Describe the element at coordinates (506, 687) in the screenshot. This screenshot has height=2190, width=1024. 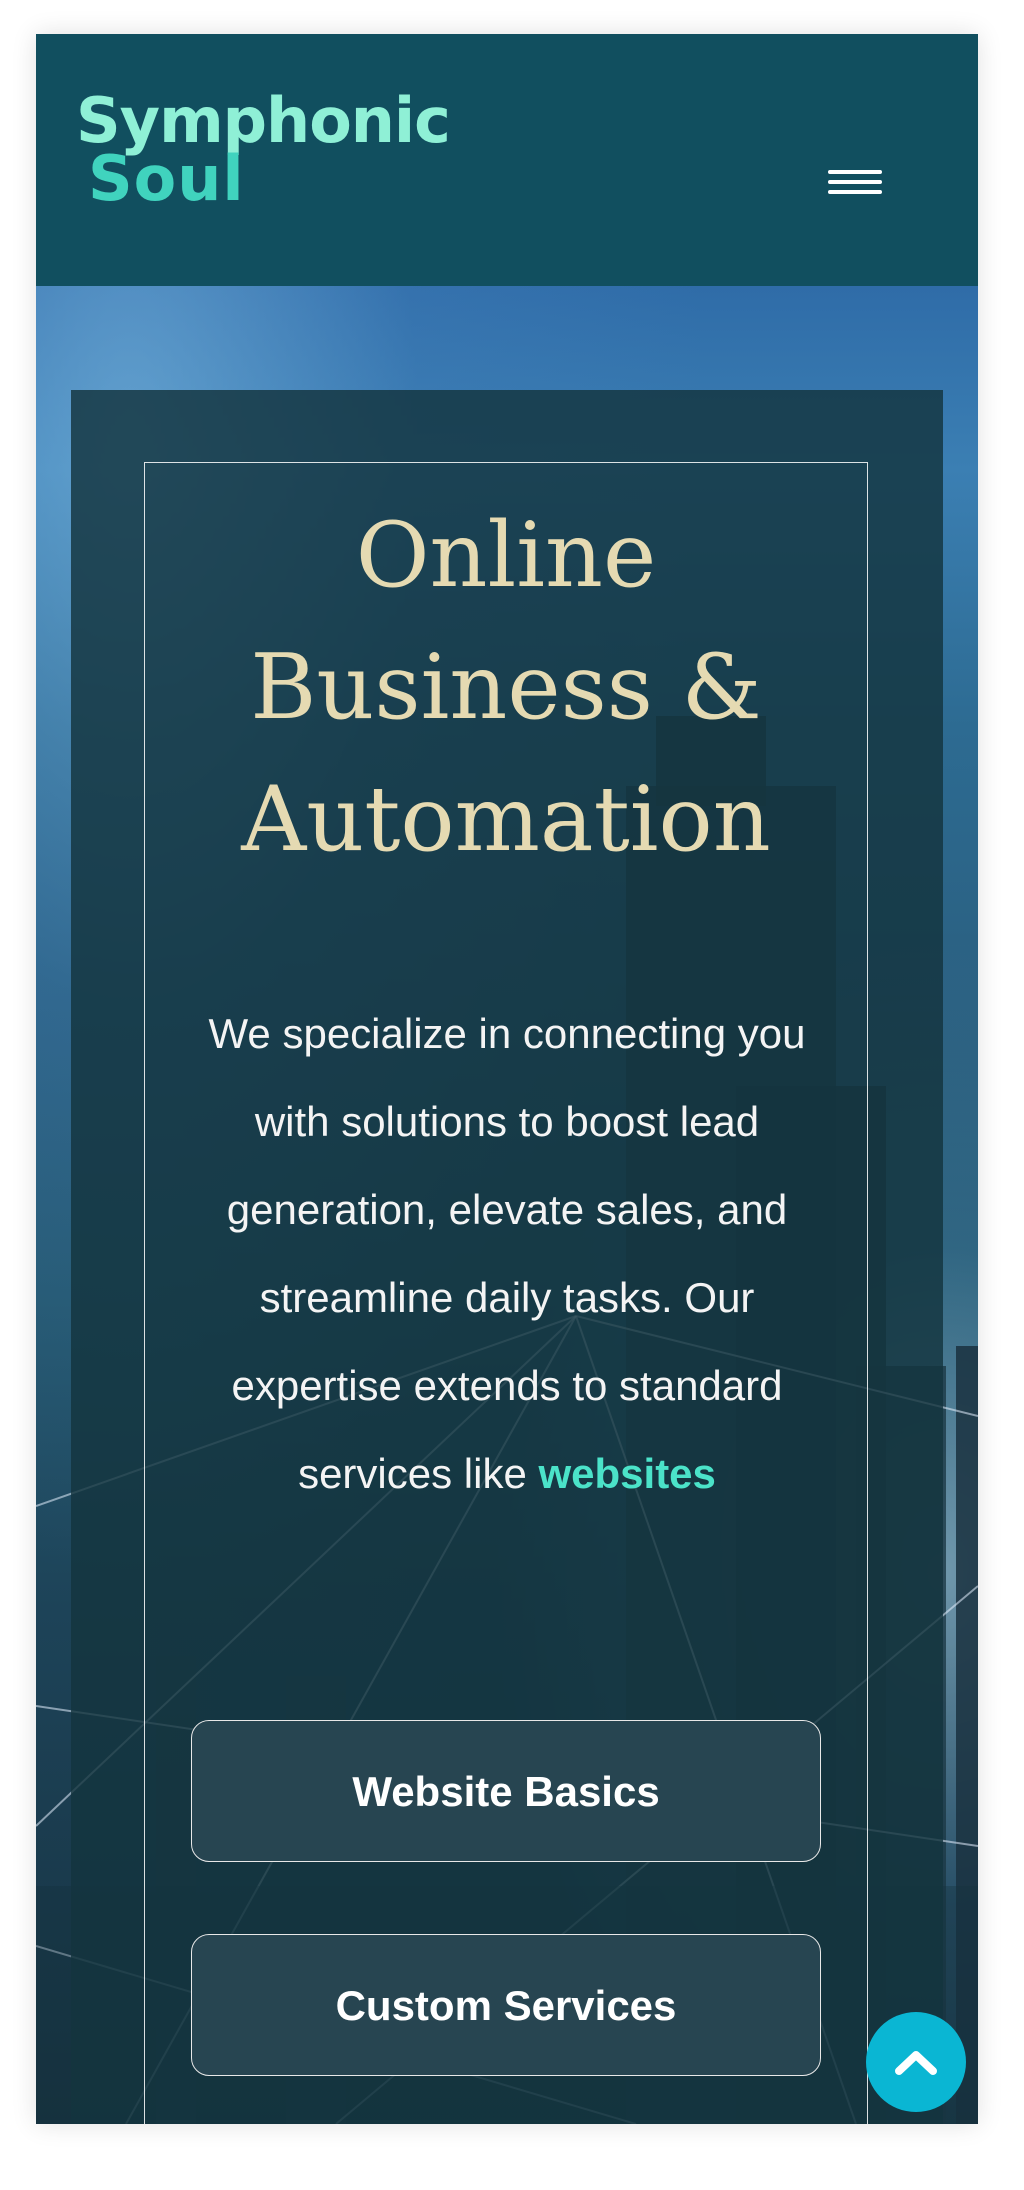
I see `hero-title: Online Business & Automation` at that location.